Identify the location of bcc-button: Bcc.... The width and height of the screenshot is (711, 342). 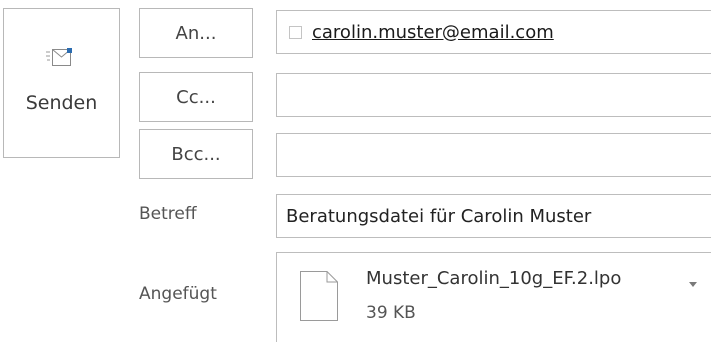
(196, 154).